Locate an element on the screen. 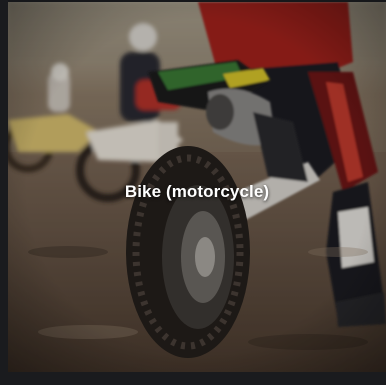 This screenshot has width=386, height=385. bottom-border is located at coordinates (193, 378).